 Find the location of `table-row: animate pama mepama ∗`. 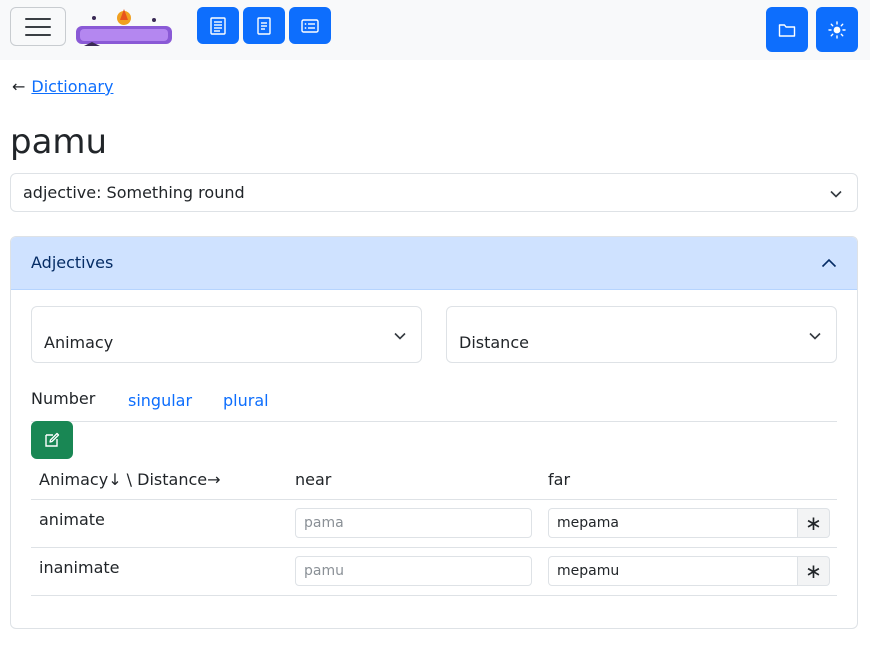

table-row: animate pama mepama ∗ is located at coordinates (434, 524).